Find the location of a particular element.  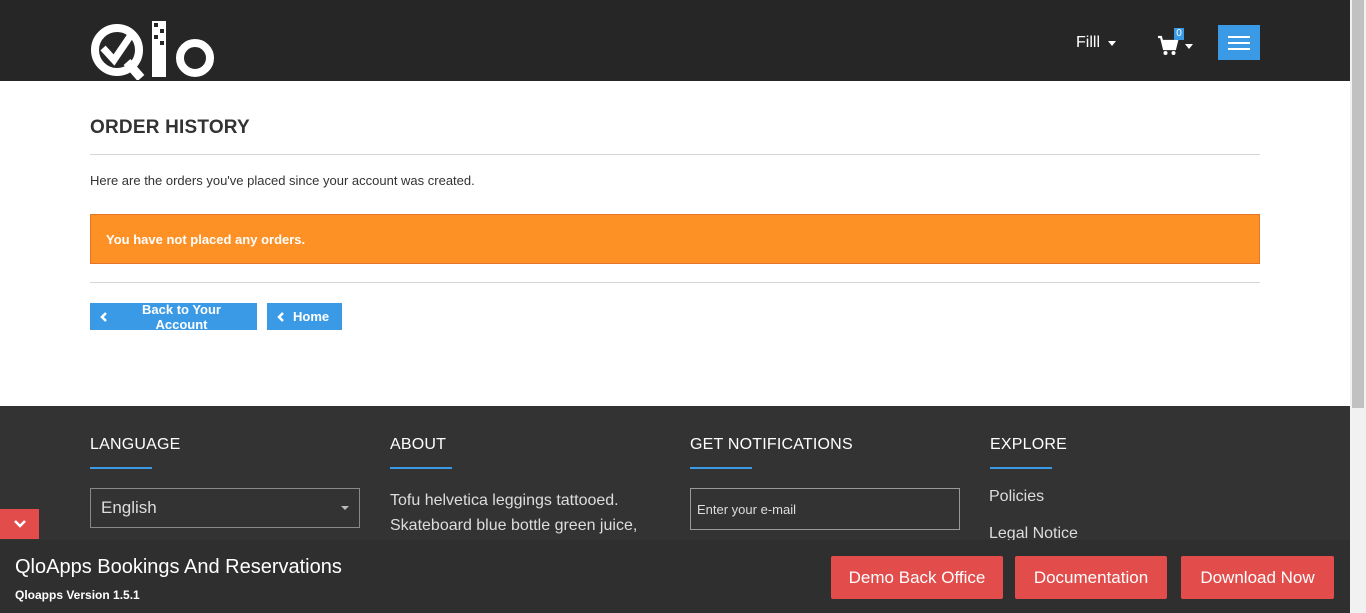

demo-back-office-button: Demo Back Office is located at coordinates (917, 577).